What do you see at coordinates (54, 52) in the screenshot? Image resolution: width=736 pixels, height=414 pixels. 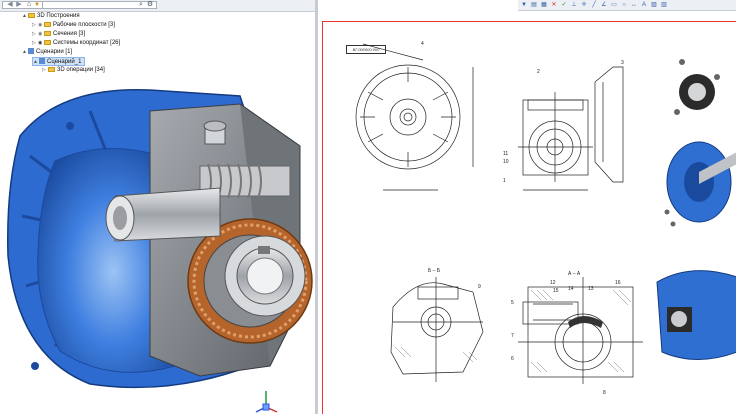 I see `tree-item-label: Сценарии [1]` at bounding box center [54, 52].